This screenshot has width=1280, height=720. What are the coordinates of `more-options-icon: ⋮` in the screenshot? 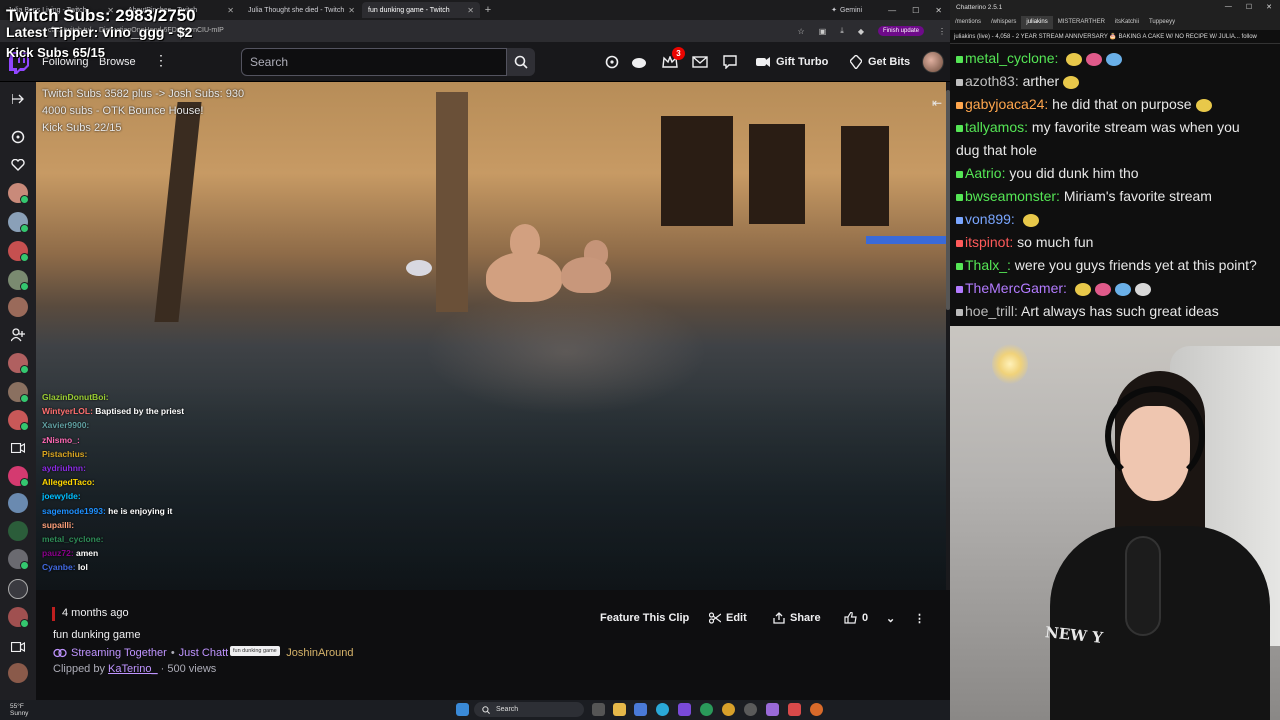 It's located at (919, 618).